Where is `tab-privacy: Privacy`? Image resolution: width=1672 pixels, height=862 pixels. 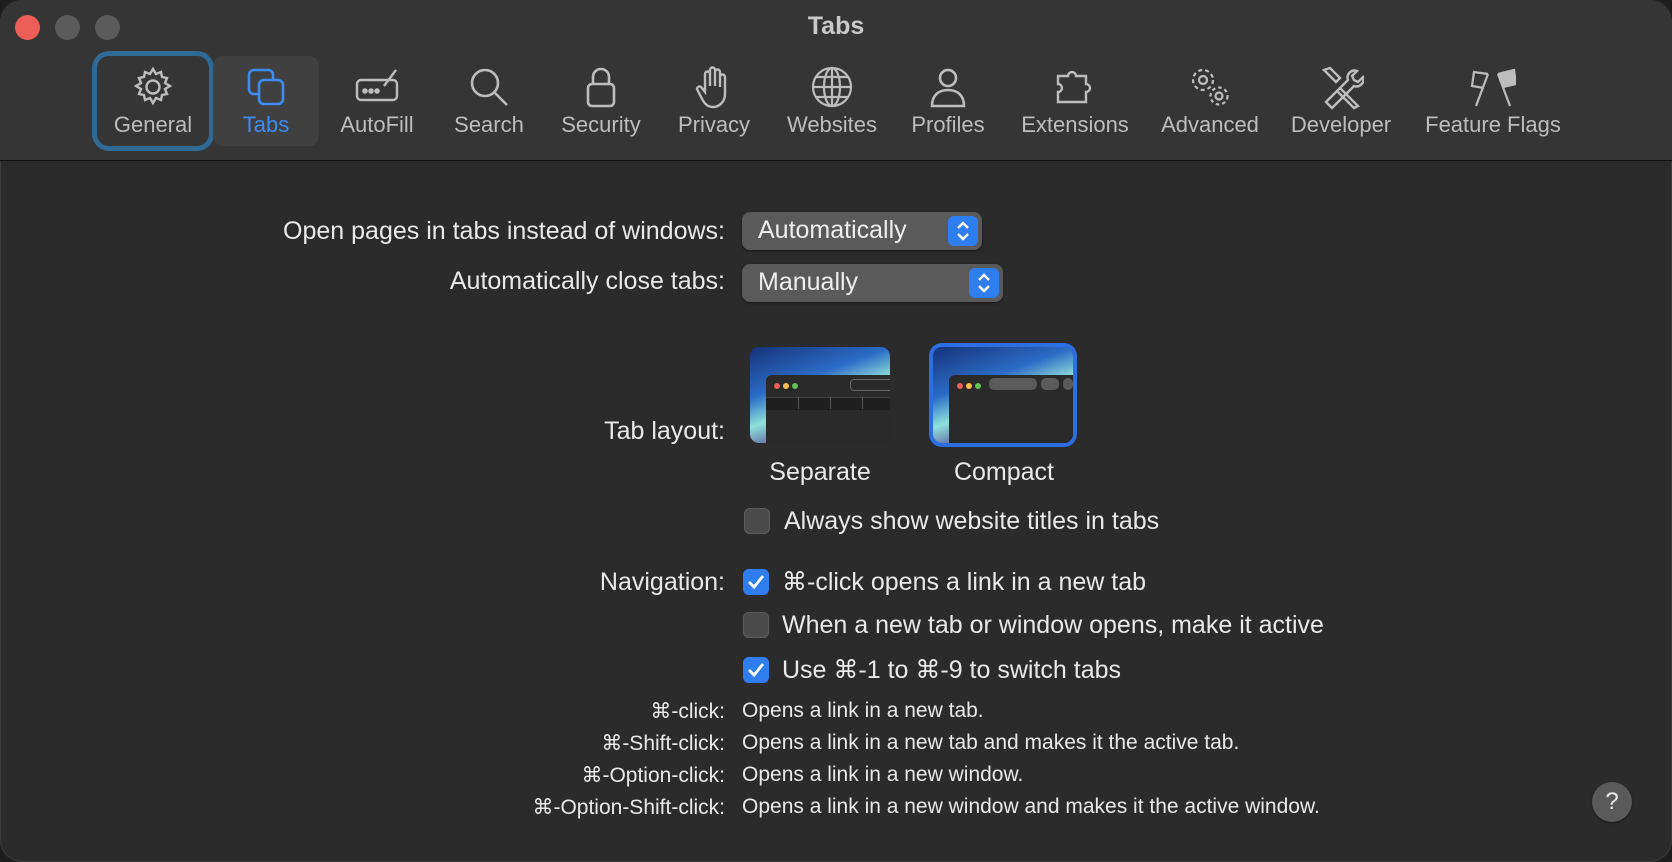
tab-privacy: Privacy is located at coordinates (714, 101).